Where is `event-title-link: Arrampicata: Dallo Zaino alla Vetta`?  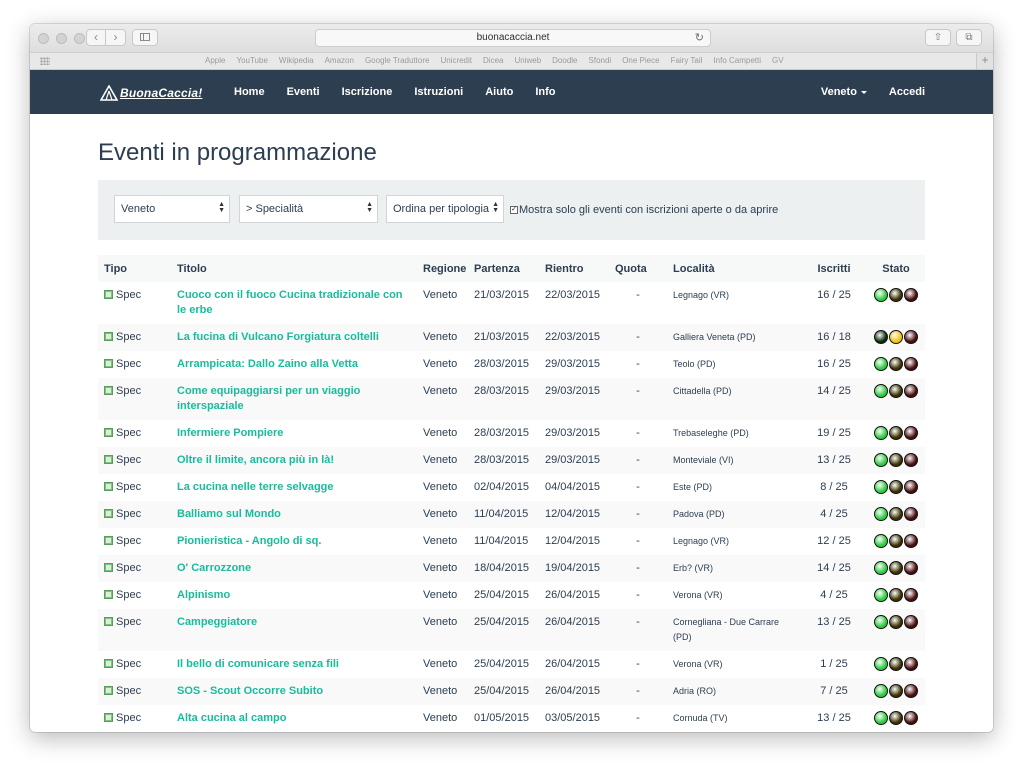 event-title-link: Arrampicata: Dallo Zaino alla Vetta is located at coordinates (267, 364).